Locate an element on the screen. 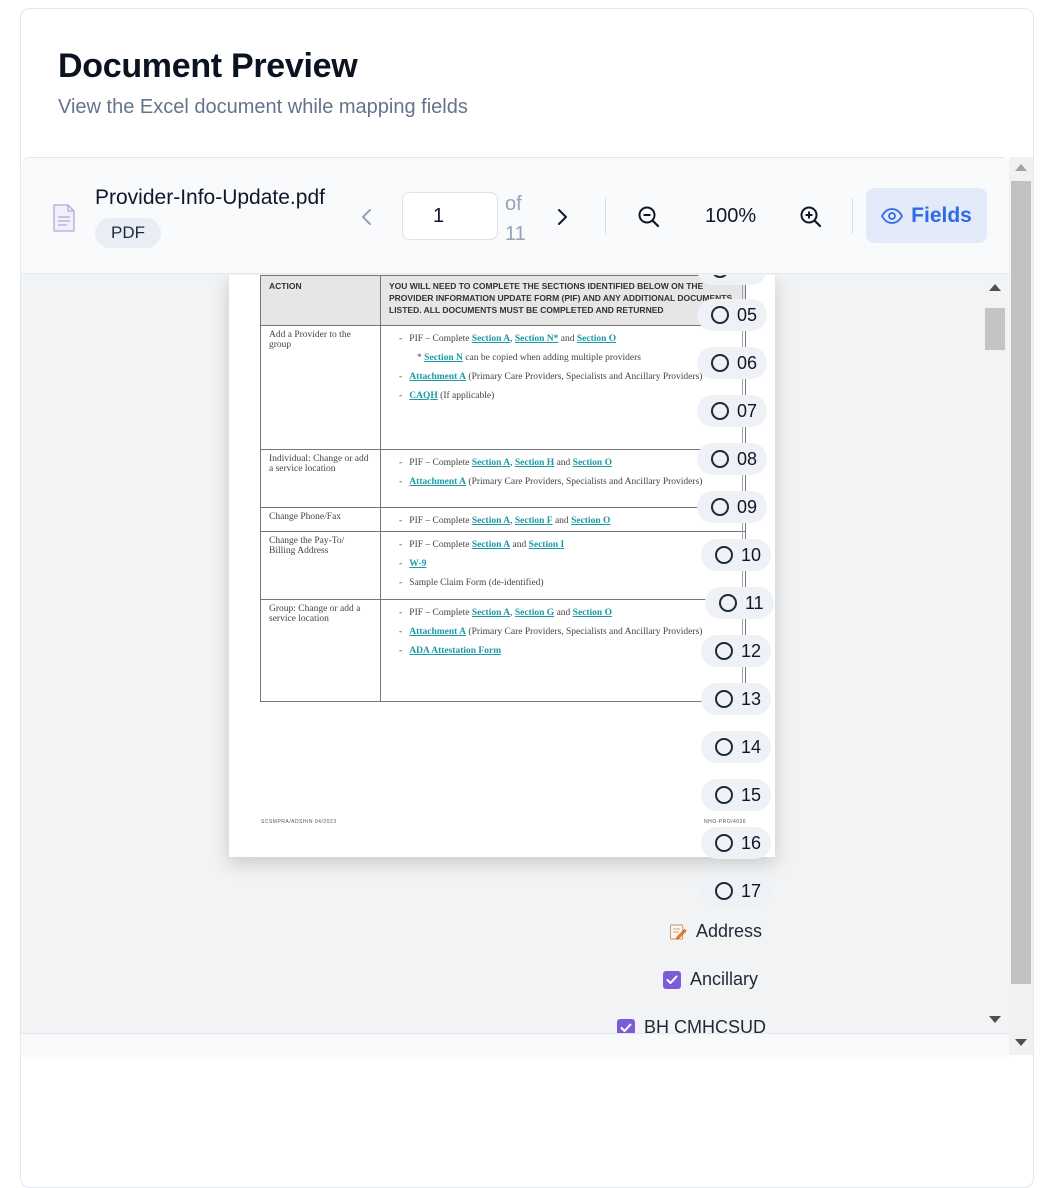 The height and width of the screenshot is (1188, 1042). document-scrollbar-thumb is located at coordinates (995, 329).